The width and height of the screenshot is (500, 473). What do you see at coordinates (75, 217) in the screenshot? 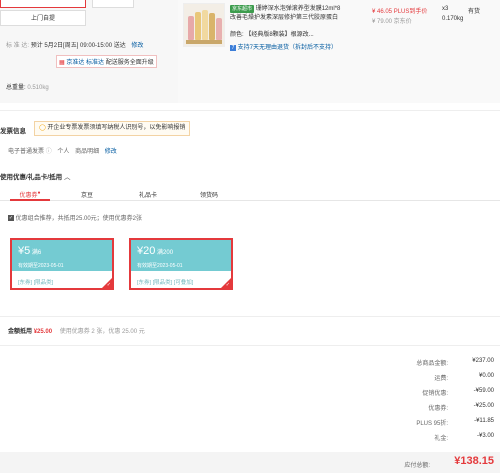
I see `combo-recommend: ✓ 优惠组合推荐，共抵用25.00元；使用优惠券2张` at bounding box center [75, 217].